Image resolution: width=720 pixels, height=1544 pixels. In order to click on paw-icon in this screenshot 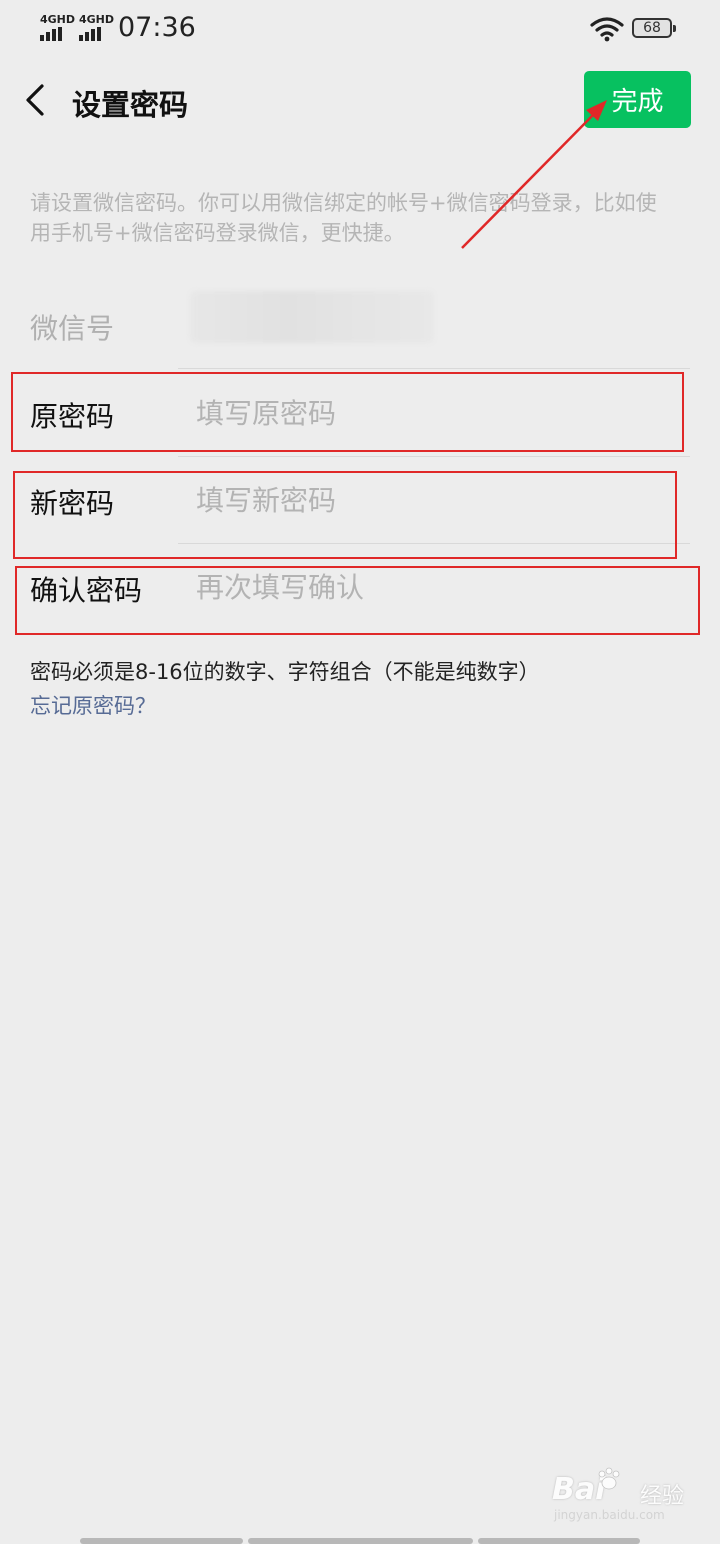, I will do `click(609, 1478)`.